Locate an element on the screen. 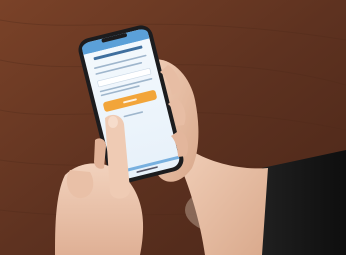 The width and height of the screenshot is (346, 255). fingernail is located at coordinates (113, 122).